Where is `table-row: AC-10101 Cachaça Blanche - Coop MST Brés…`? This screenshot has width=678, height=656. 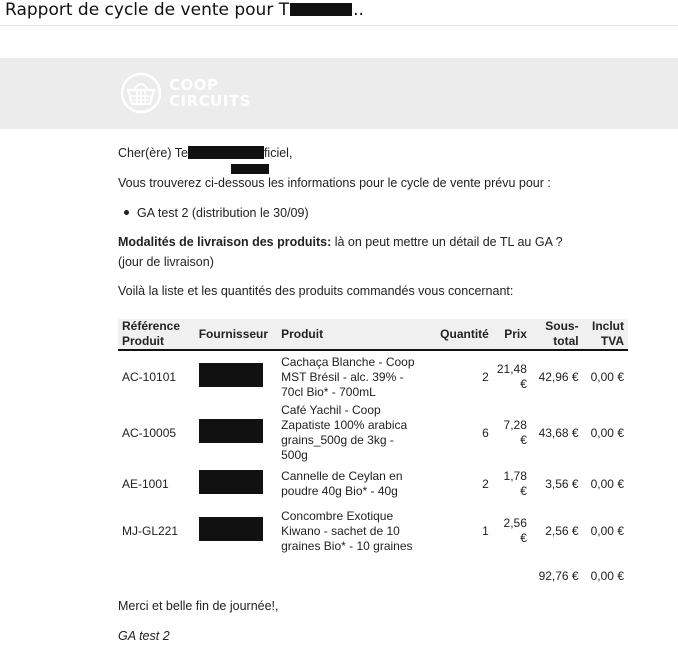 table-row: AC-10101 Cachaça Blanche - Coop MST Brés… is located at coordinates (373, 376).